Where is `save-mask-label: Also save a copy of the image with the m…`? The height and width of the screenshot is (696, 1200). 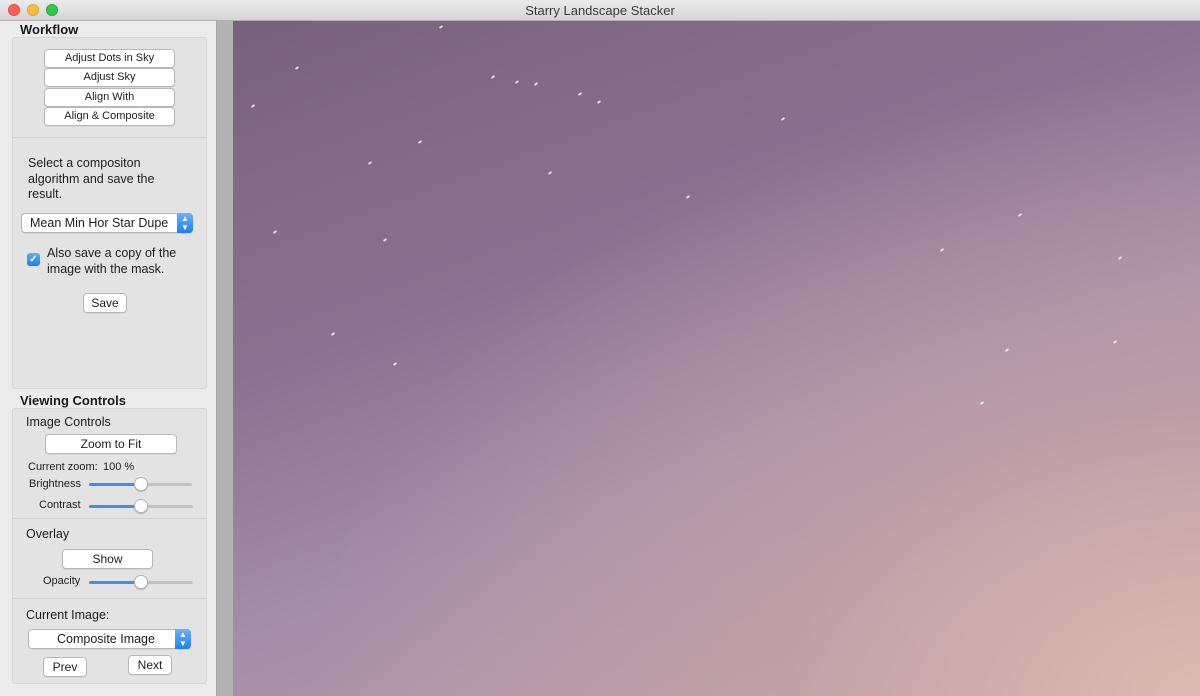 save-mask-label: Also save a copy of the image with the m… is located at coordinates (112, 261).